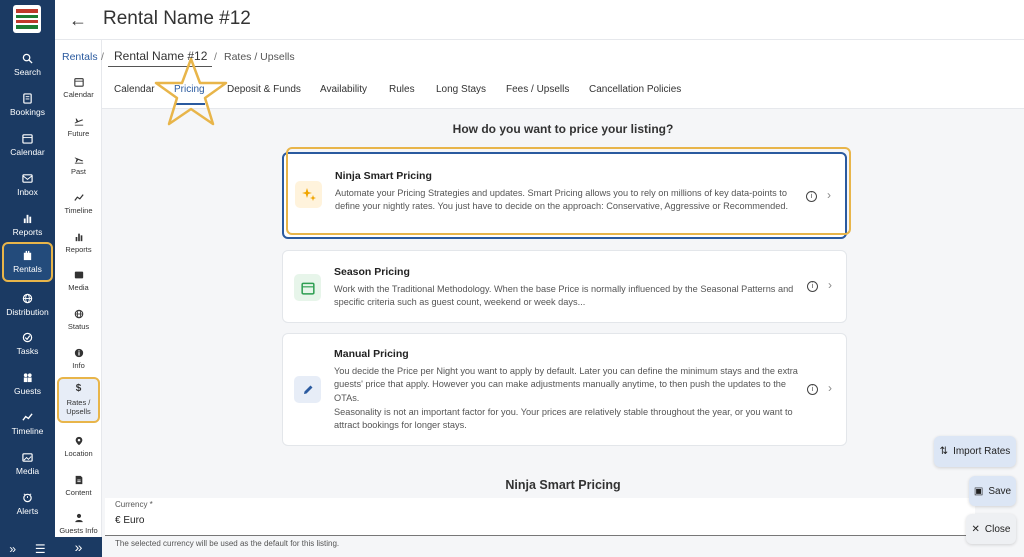 This screenshot has height=557, width=1024. Describe the element at coordinates (78, 320) in the screenshot. I see `subnav-status: Status` at that location.